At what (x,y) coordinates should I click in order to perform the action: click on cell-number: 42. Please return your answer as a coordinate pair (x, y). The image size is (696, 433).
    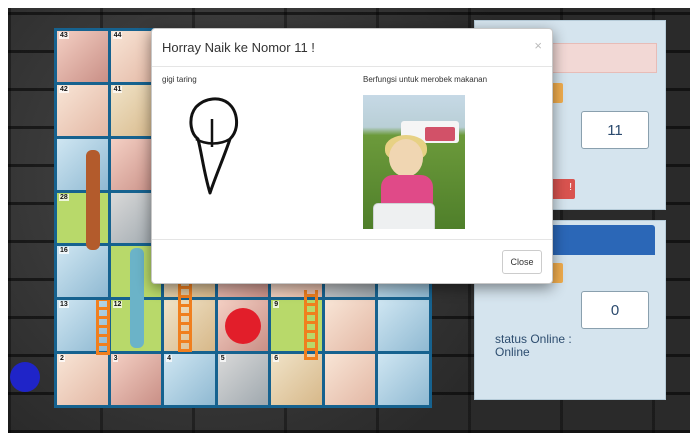
    Looking at the image, I should click on (64, 89).